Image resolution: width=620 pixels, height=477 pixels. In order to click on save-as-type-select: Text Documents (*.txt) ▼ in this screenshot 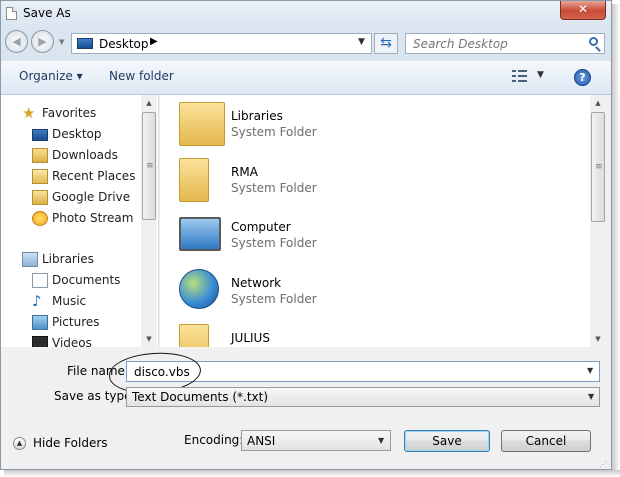, I will do `click(363, 397)`.